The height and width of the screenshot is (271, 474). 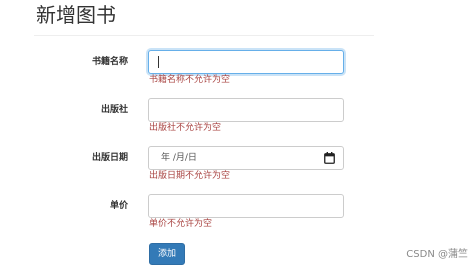 What do you see at coordinates (437, 254) in the screenshot?
I see `csdn-watermark: CSDN @蒲竺` at bounding box center [437, 254].